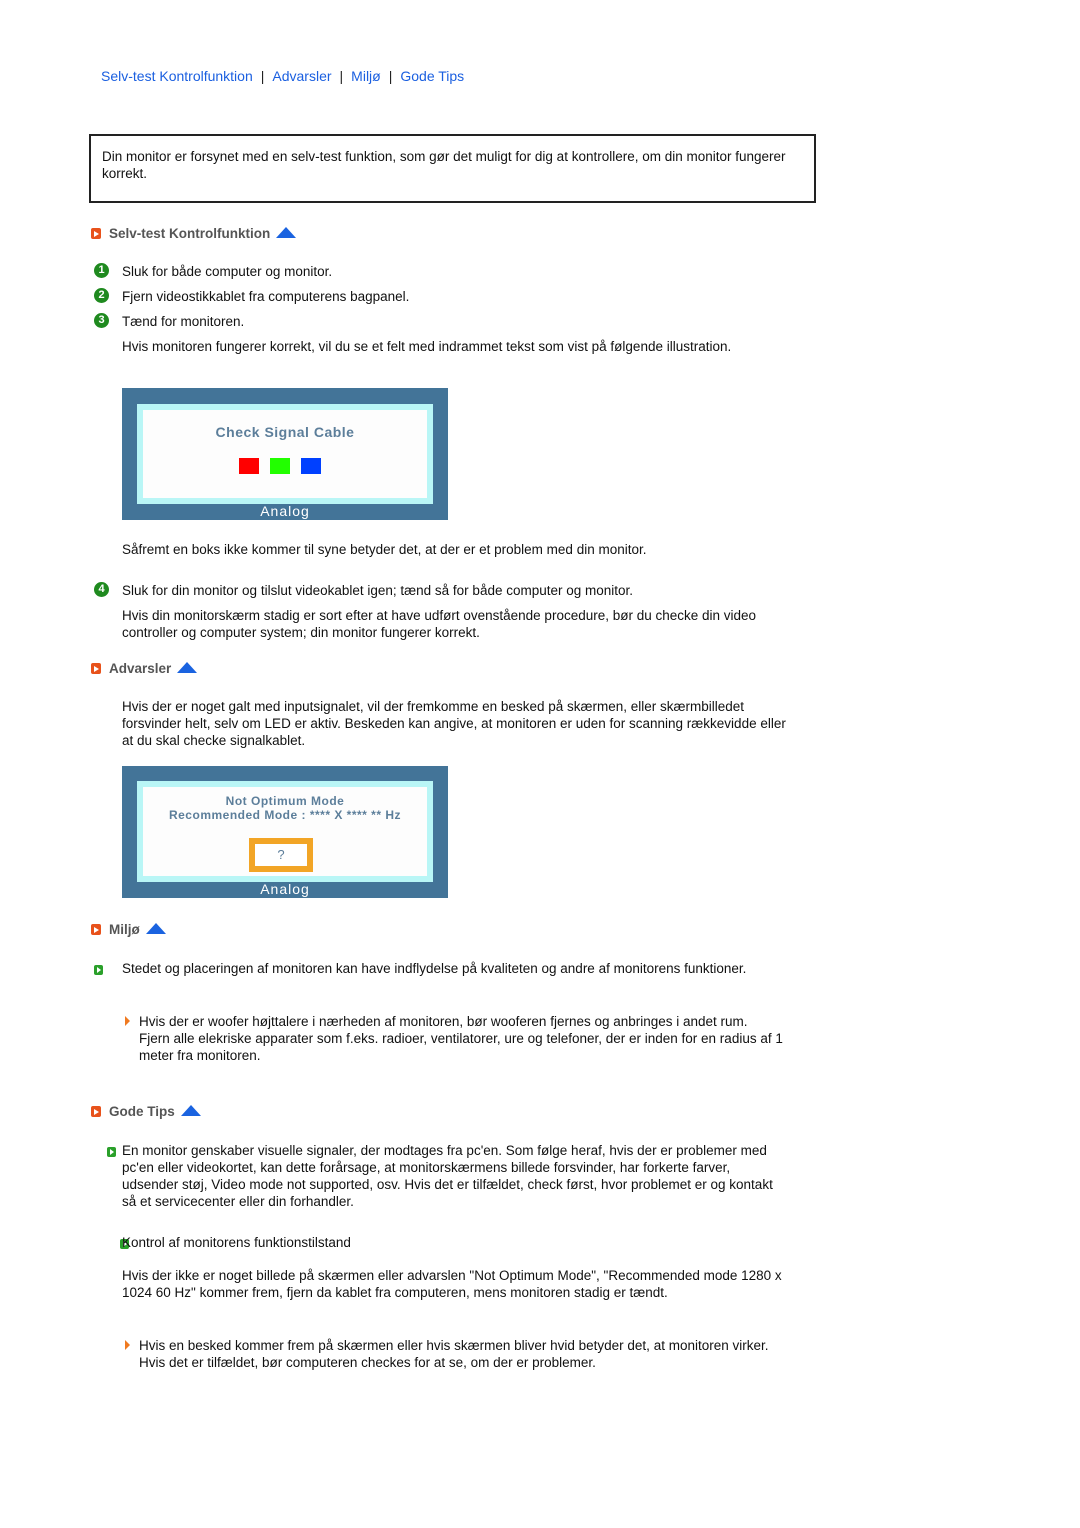  Describe the element at coordinates (101, 295) in the screenshot. I see `step-number-icon: 2` at that location.